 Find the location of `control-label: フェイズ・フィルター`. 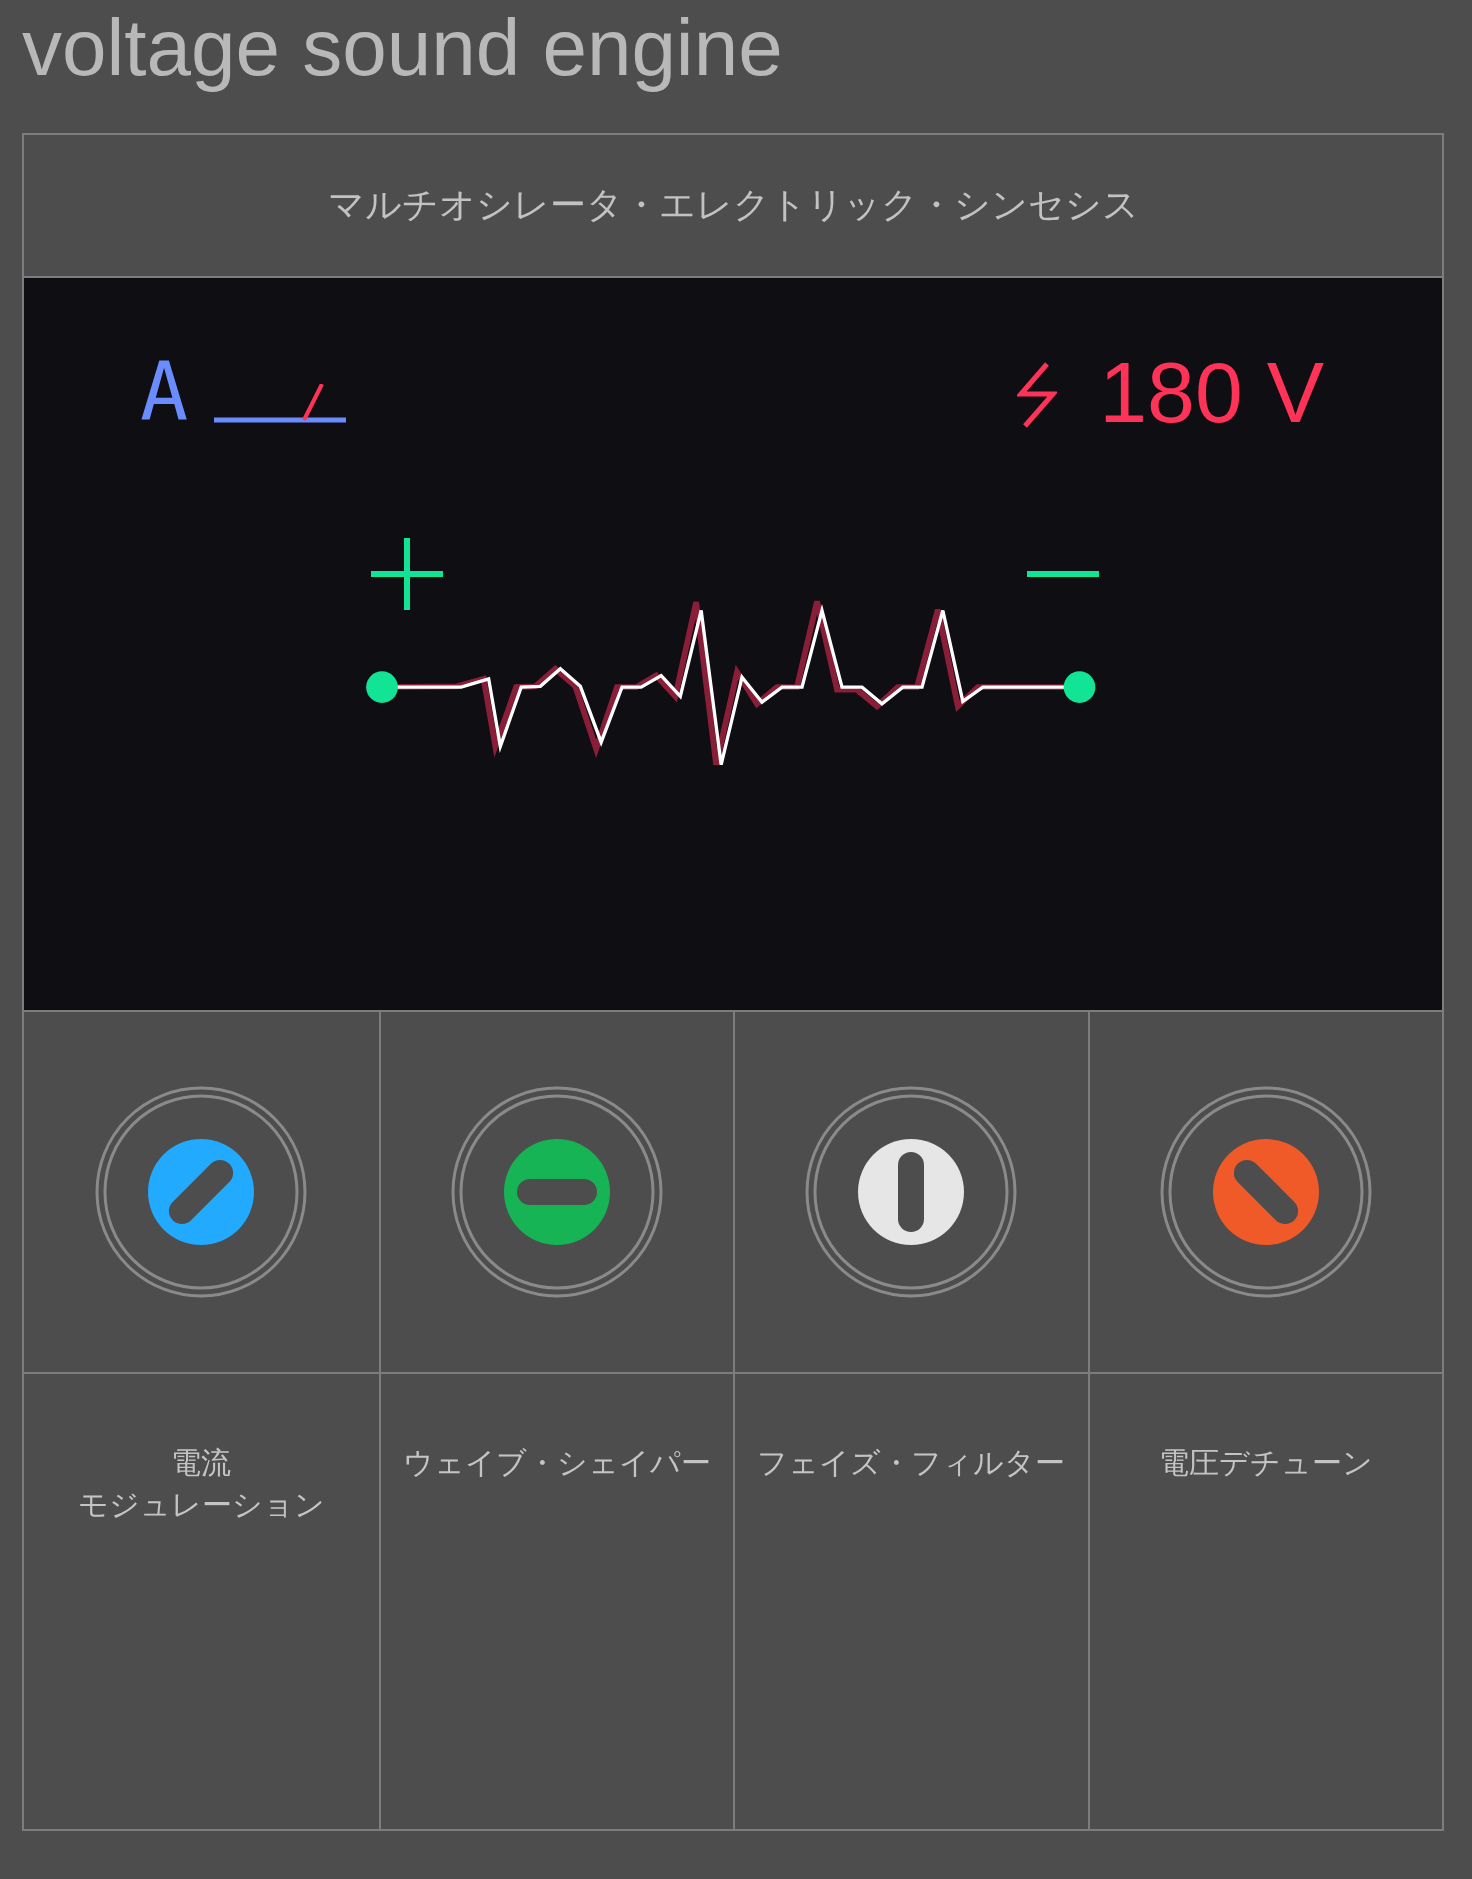

control-label: フェイズ・フィルター is located at coordinates (911, 1463).